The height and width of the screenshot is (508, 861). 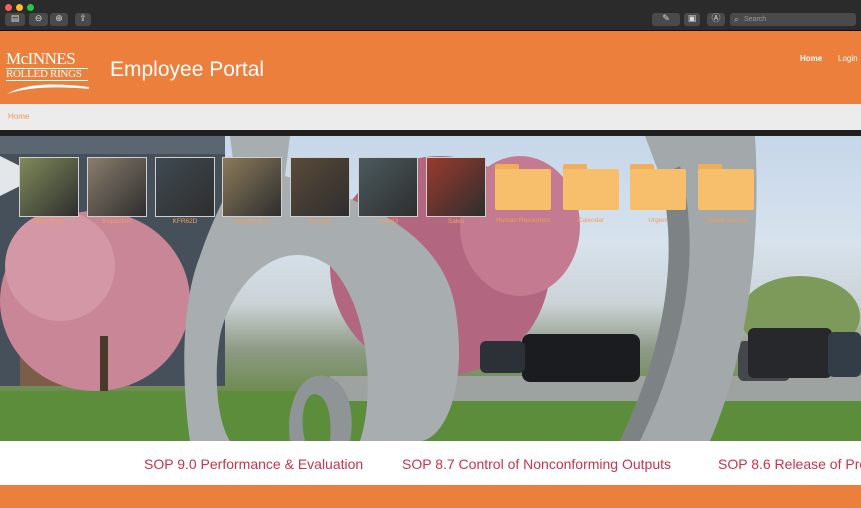 I want to click on sop-link: SOP 9.0 Performance & Evaluation, so click(x=253, y=464).